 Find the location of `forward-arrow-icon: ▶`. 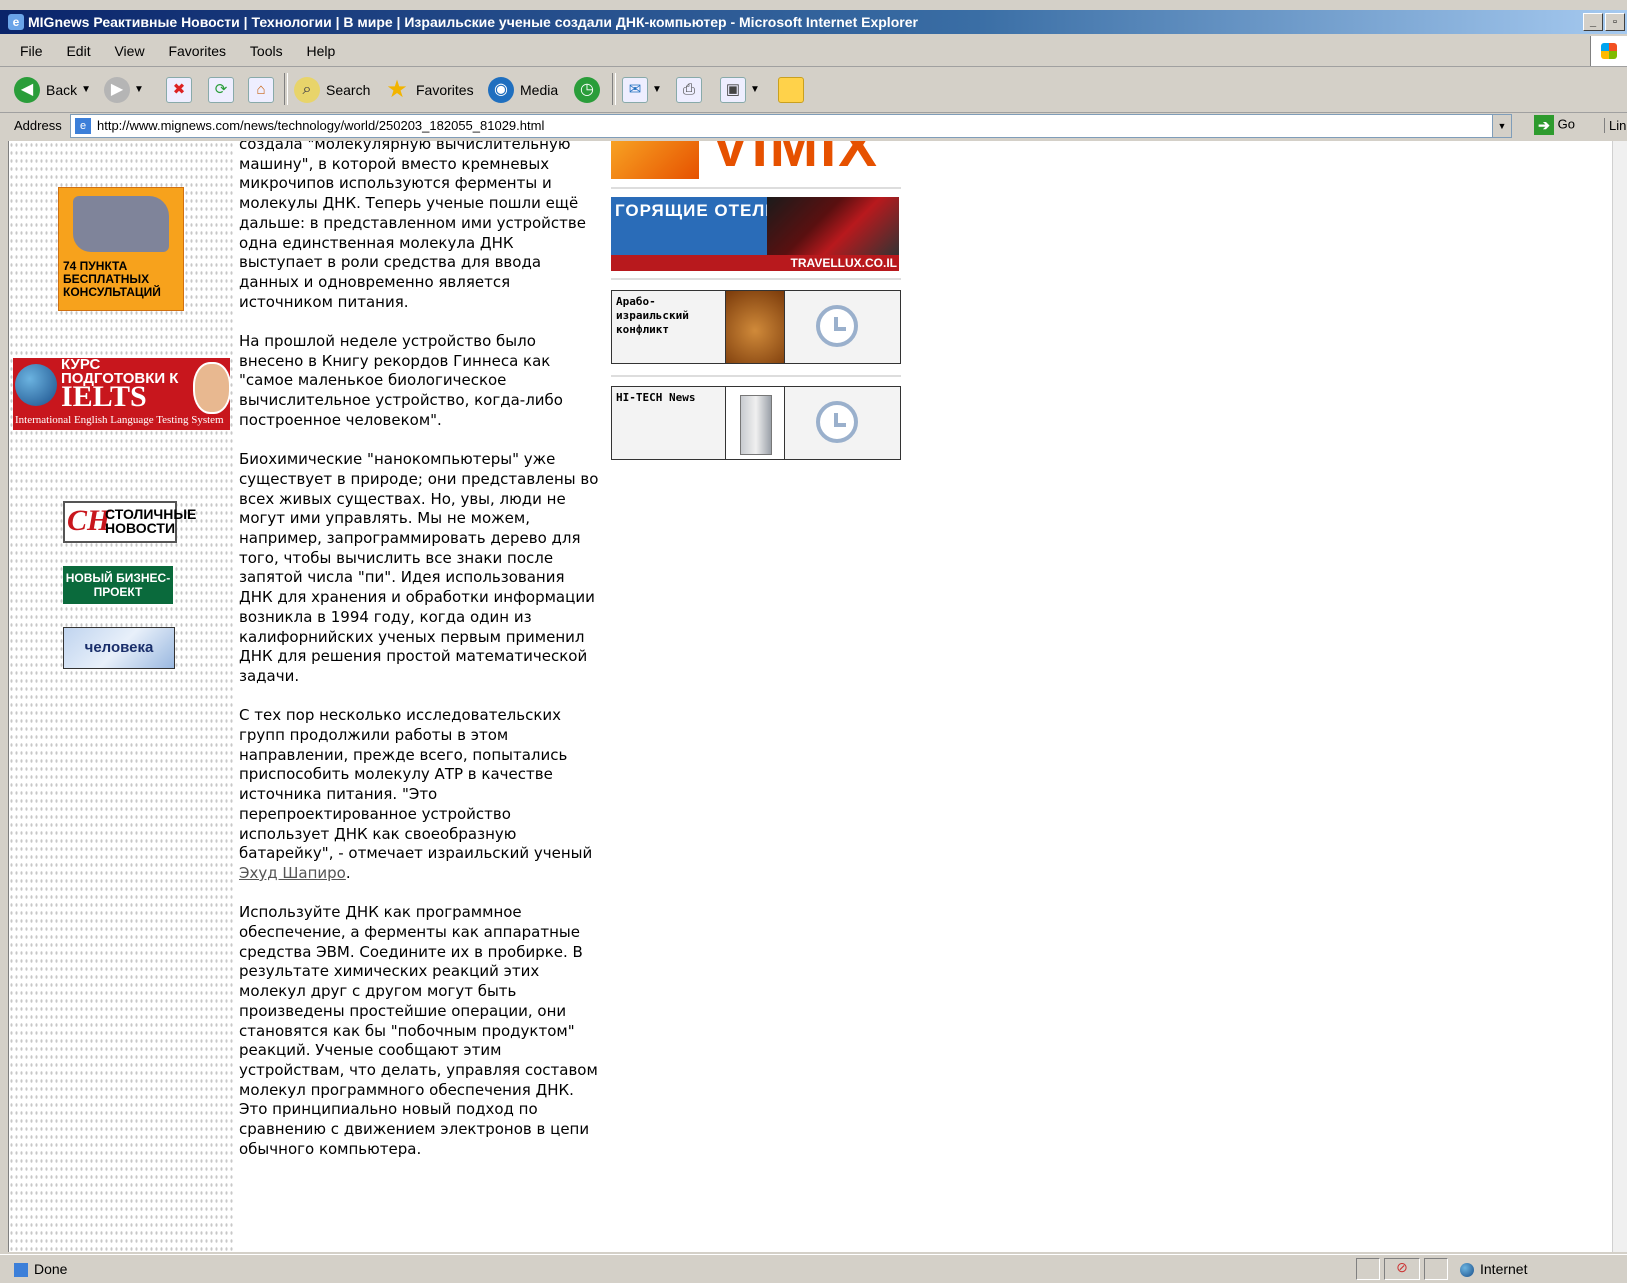

forward-arrow-icon: ▶ is located at coordinates (117, 90).